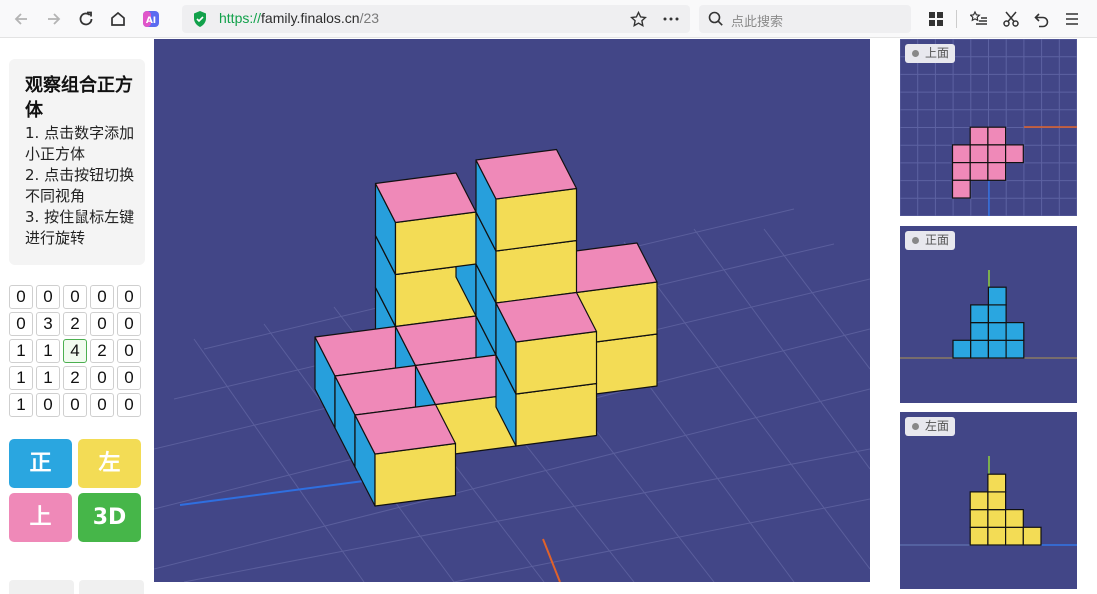  I want to click on home-icon, so click(118, 19).